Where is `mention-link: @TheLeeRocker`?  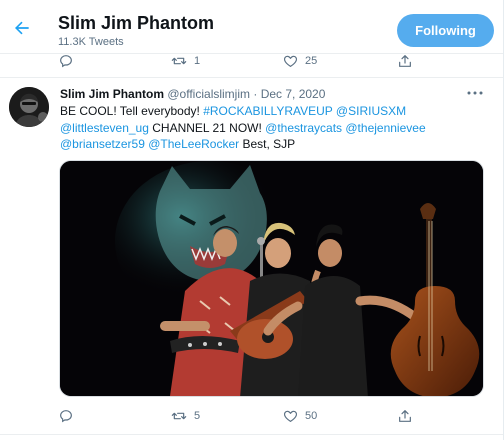
mention-link: @TheLeeRocker is located at coordinates (193, 144).